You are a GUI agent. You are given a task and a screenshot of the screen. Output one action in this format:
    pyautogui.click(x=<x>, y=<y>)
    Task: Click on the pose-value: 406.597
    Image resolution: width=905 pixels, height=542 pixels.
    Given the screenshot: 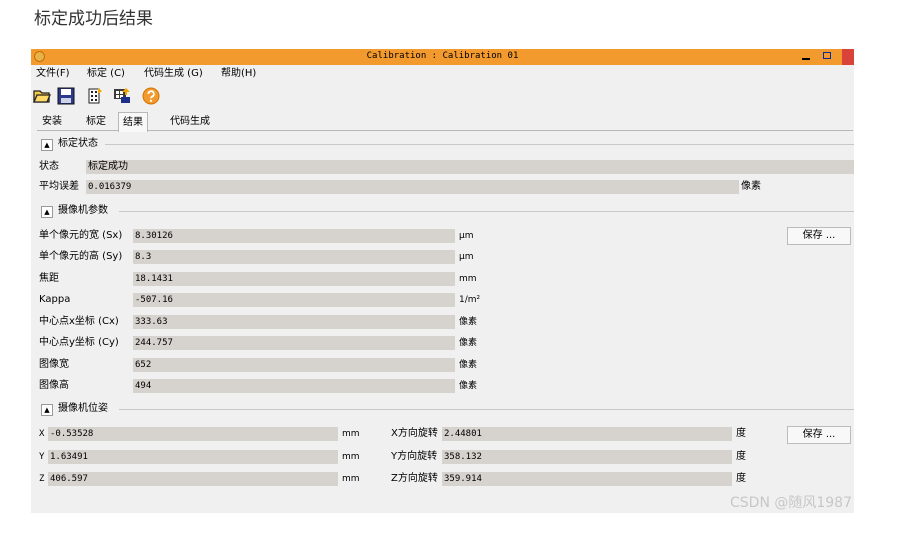 What is the action you would take?
    pyautogui.click(x=193, y=479)
    